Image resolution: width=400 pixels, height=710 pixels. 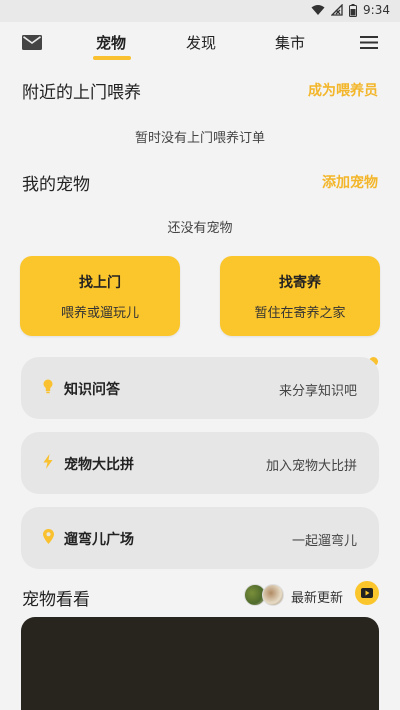 What do you see at coordinates (200, 463) in the screenshot?
I see `pet-contest-row: 宠物大比拼 加入宠物大比拼` at bounding box center [200, 463].